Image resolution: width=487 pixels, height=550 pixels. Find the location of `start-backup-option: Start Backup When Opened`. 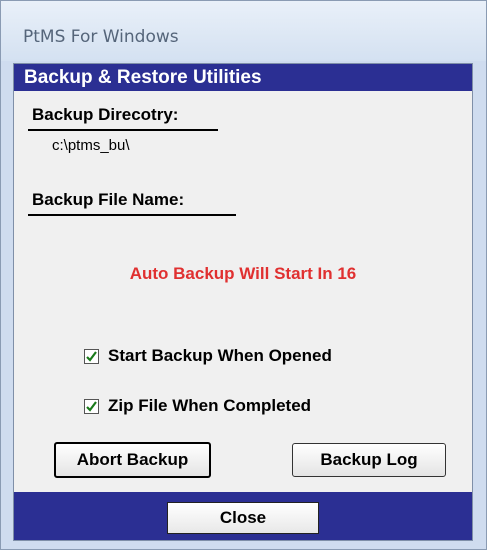

start-backup-option: Start Backup When Opened is located at coordinates (208, 356).